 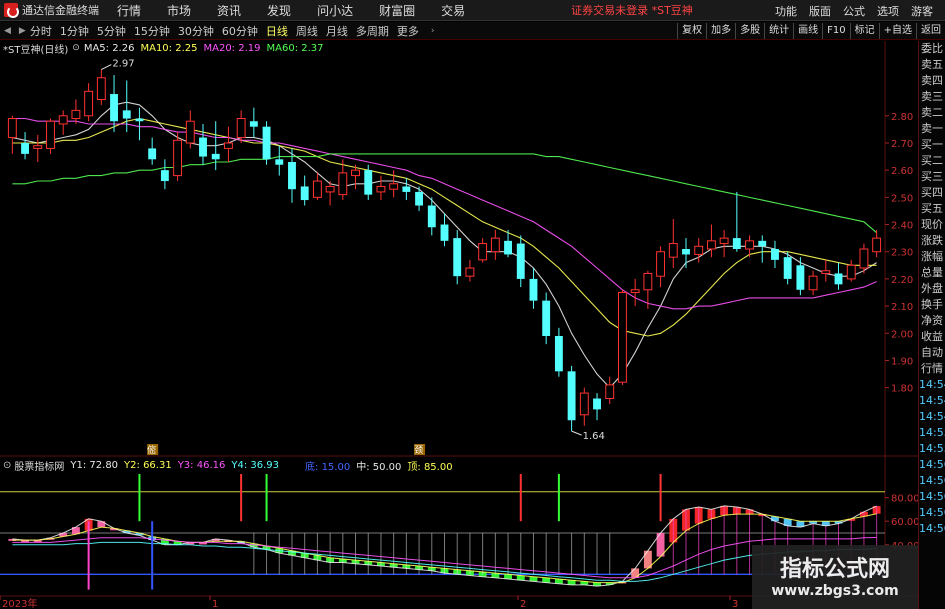 What do you see at coordinates (215, 604) in the screenshot?
I see `x-axis-label: 1` at bounding box center [215, 604].